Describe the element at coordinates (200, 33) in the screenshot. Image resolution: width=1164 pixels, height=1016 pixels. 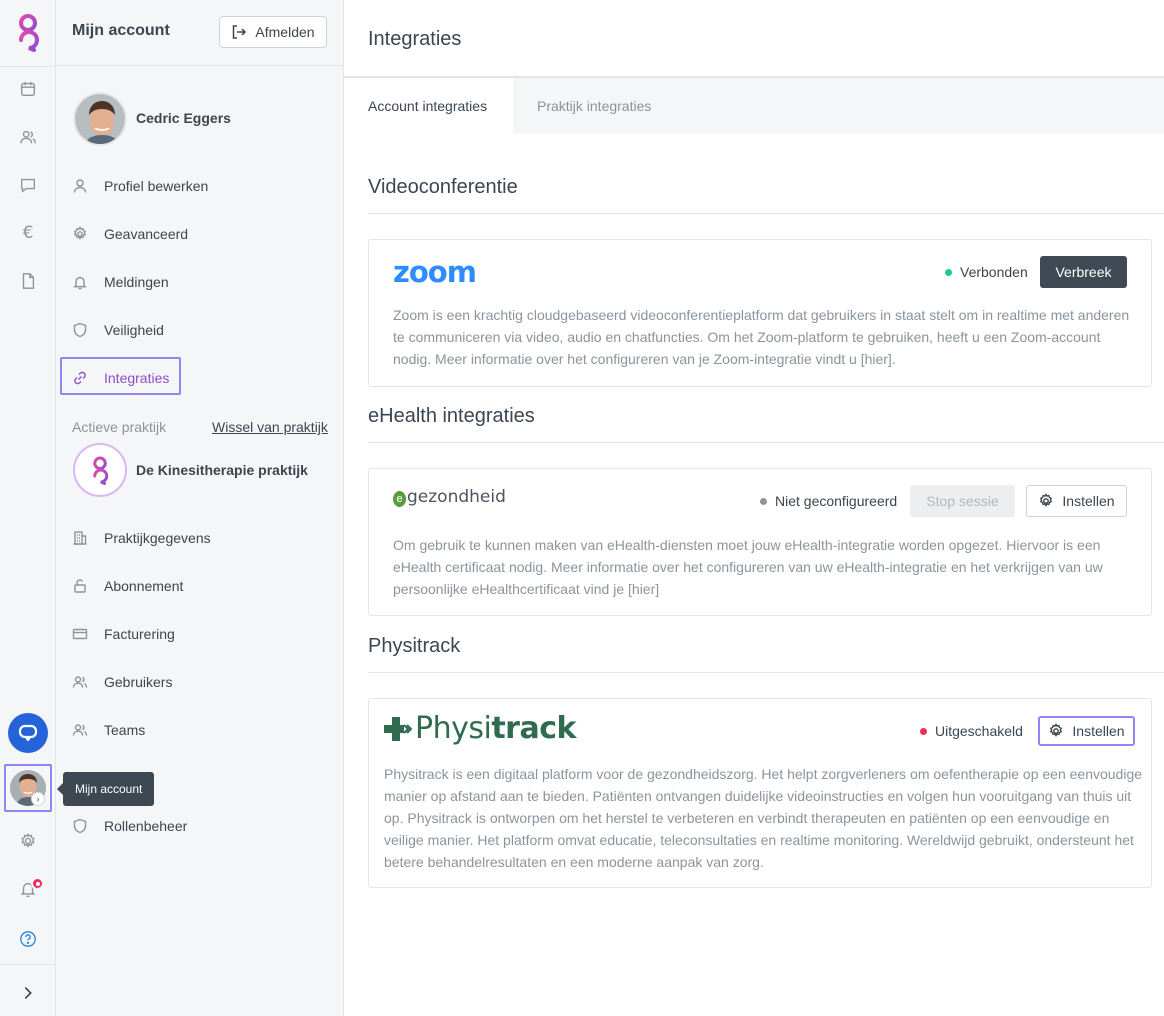
I see `sidebar-header: Mijn account Afmelden` at that location.